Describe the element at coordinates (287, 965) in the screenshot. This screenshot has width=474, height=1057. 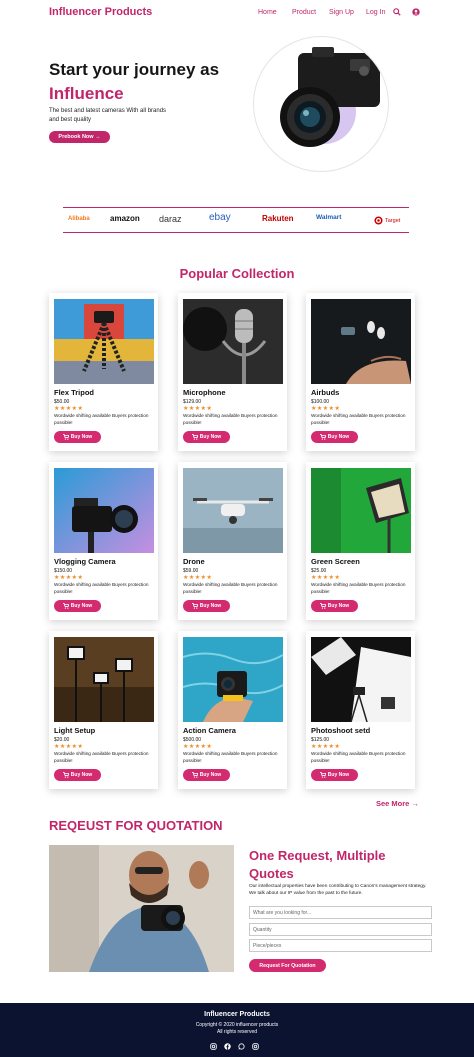
I see `request-quotation-button: Request For Quotation` at that location.